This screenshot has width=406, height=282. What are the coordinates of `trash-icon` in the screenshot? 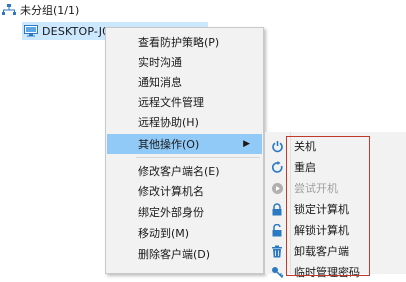 It's located at (277, 251).